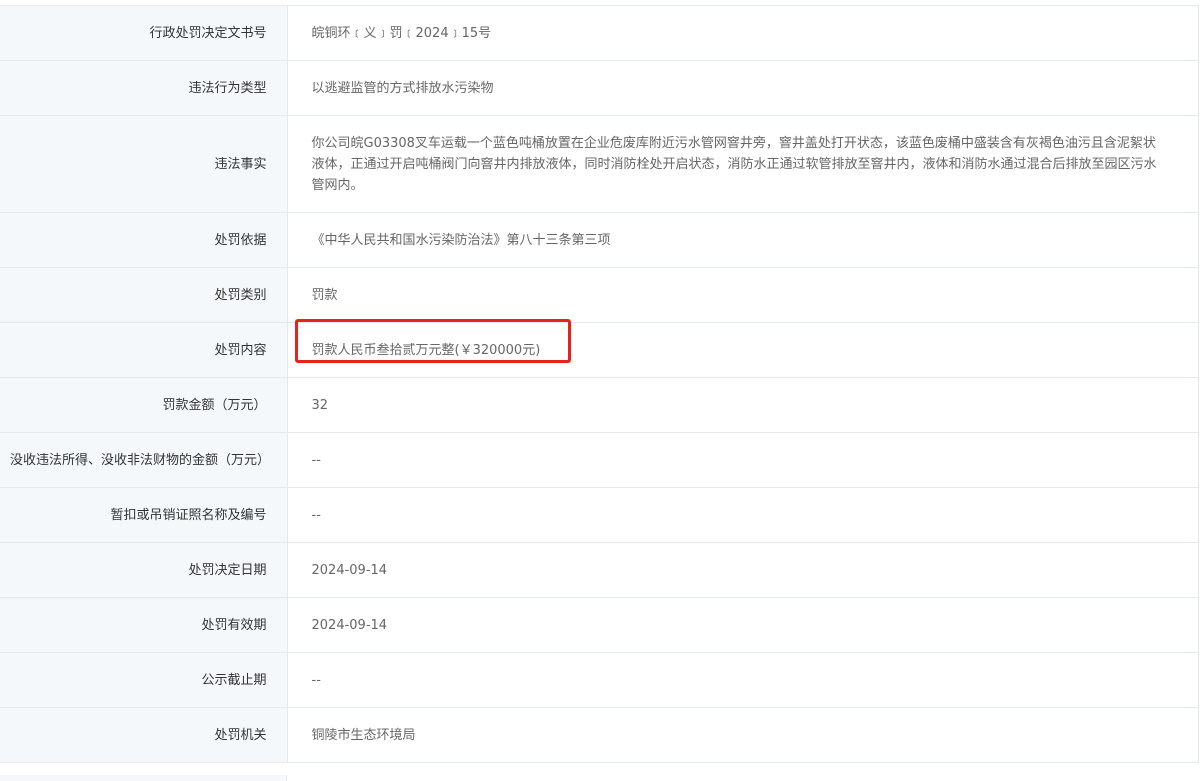  What do you see at coordinates (144, 240) in the screenshot?
I see `row-label-penalty-basis: 处罚依据` at bounding box center [144, 240].